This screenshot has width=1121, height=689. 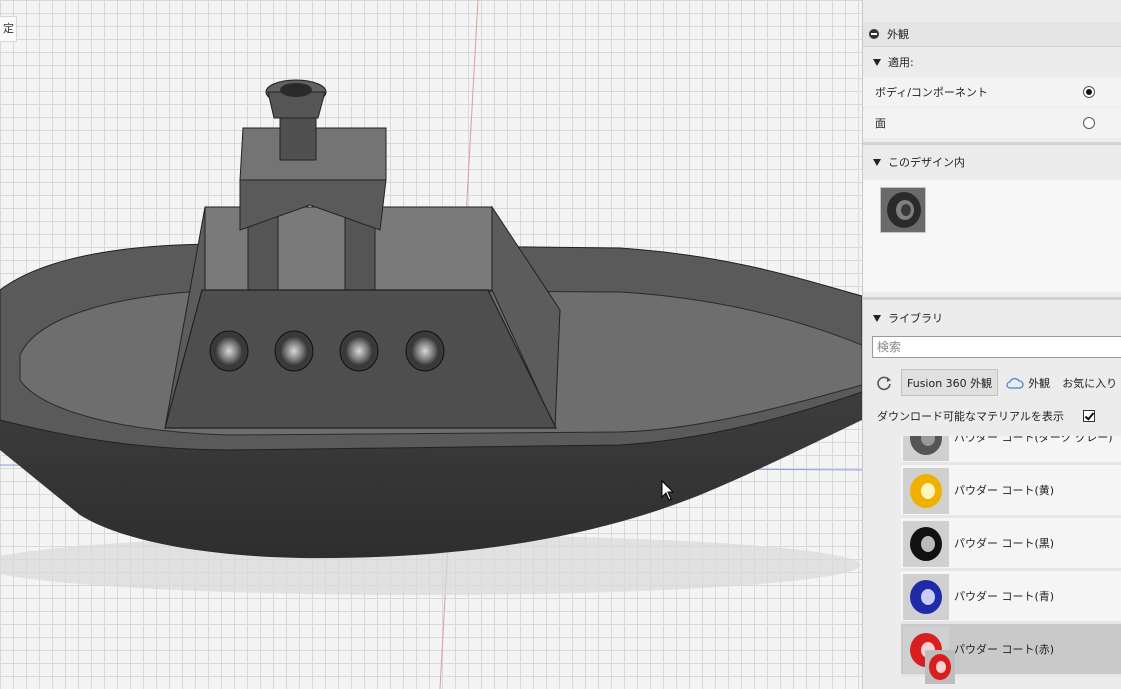 What do you see at coordinates (950, 382) in the screenshot?
I see `tab-fusion-appearances: Fusion 360 外観` at bounding box center [950, 382].